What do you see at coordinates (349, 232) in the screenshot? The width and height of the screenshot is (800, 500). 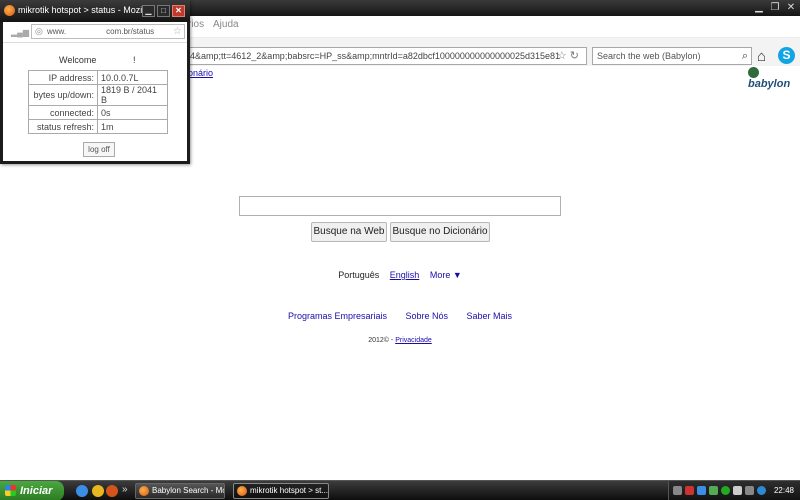 I see `search-web-button: Busque na Web` at bounding box center [349, 232].